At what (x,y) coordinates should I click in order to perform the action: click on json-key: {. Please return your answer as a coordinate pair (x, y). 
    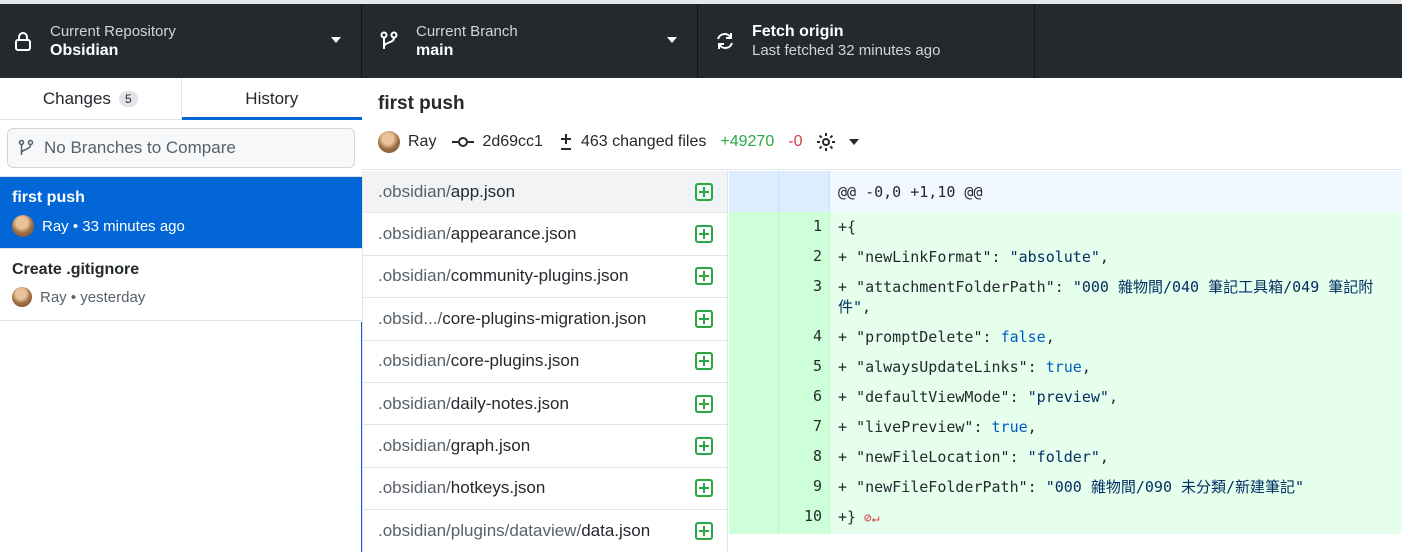
    Looking at the image, I should click on (852, 227).